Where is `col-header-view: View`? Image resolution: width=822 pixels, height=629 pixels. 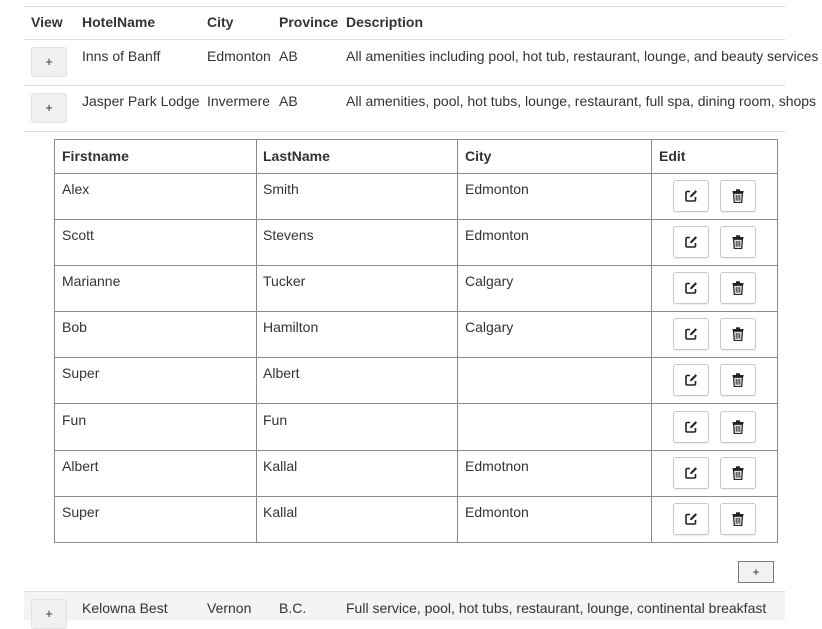 col-header-view: View is located at coordinates (47, 22).